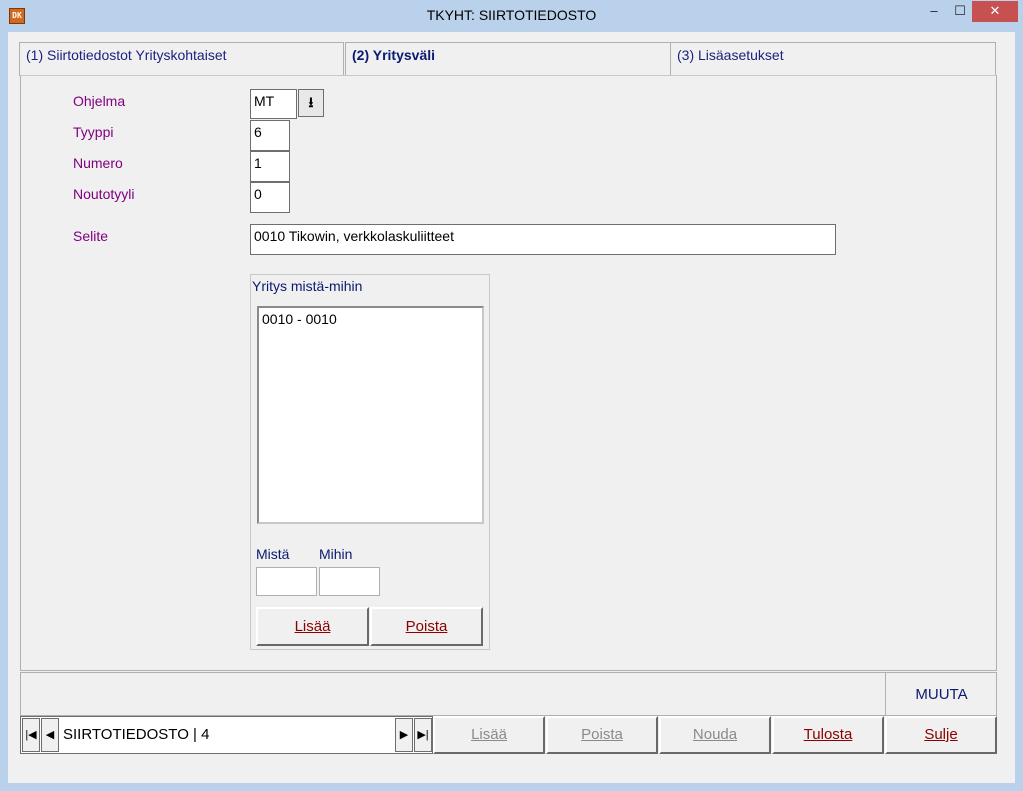 This screenshot has width=1023, height=791. I want to click on maximize-button: ☐, so click(960, 11).